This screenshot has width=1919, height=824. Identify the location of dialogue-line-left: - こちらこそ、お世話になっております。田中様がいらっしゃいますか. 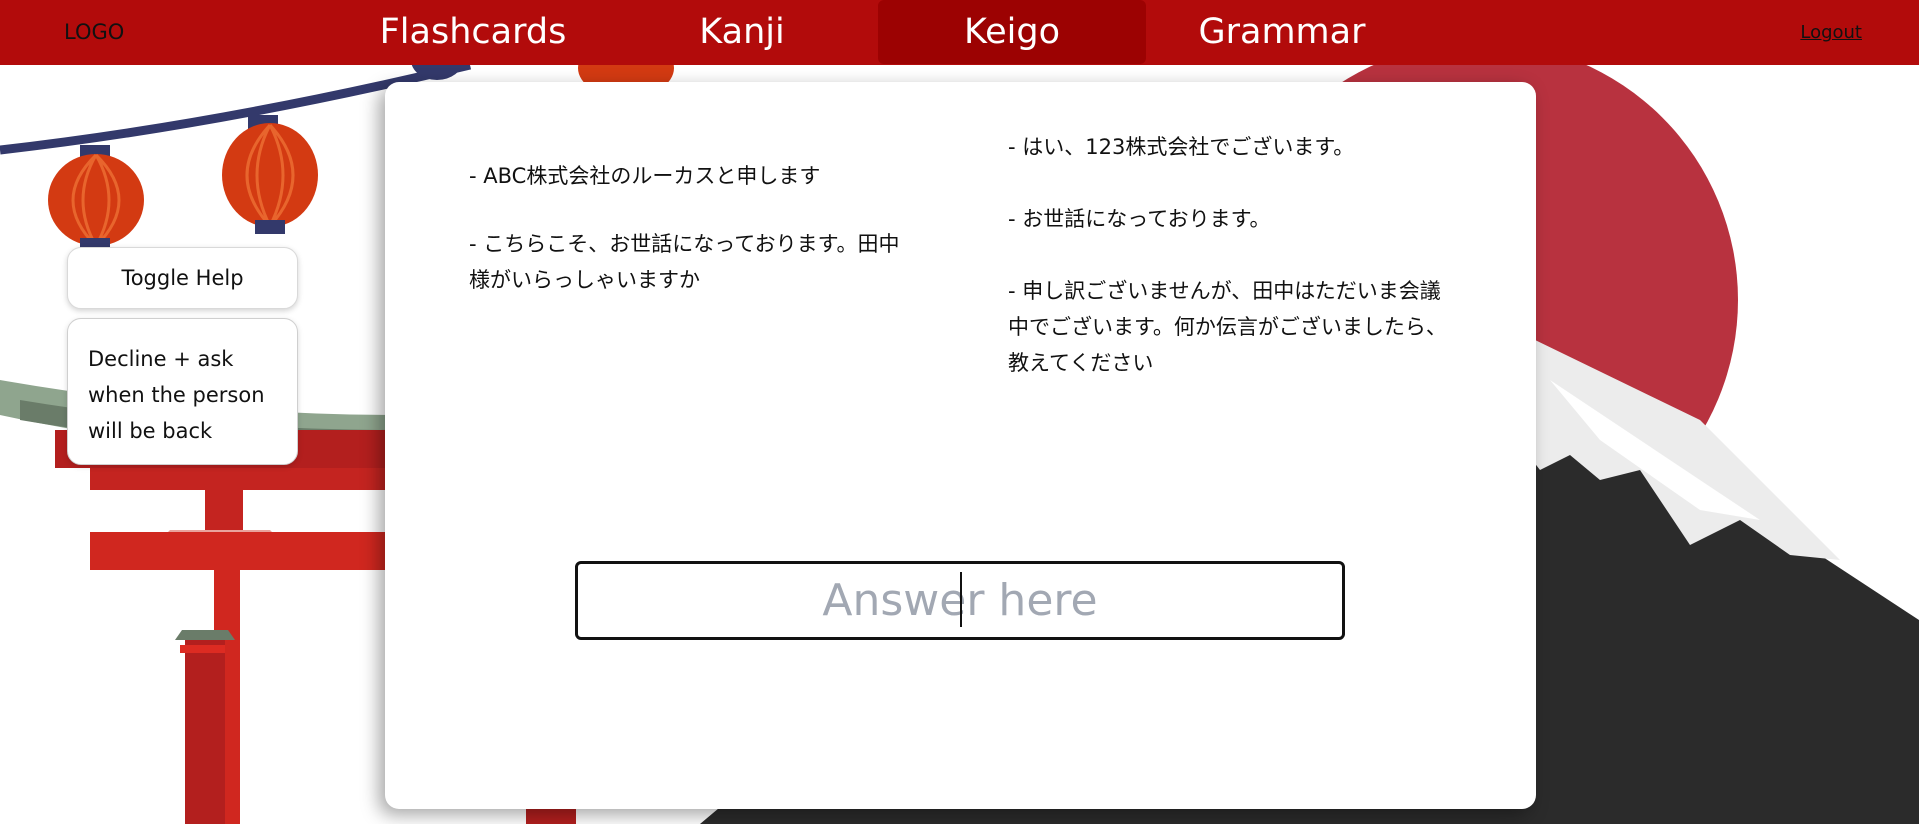
(684, 262).